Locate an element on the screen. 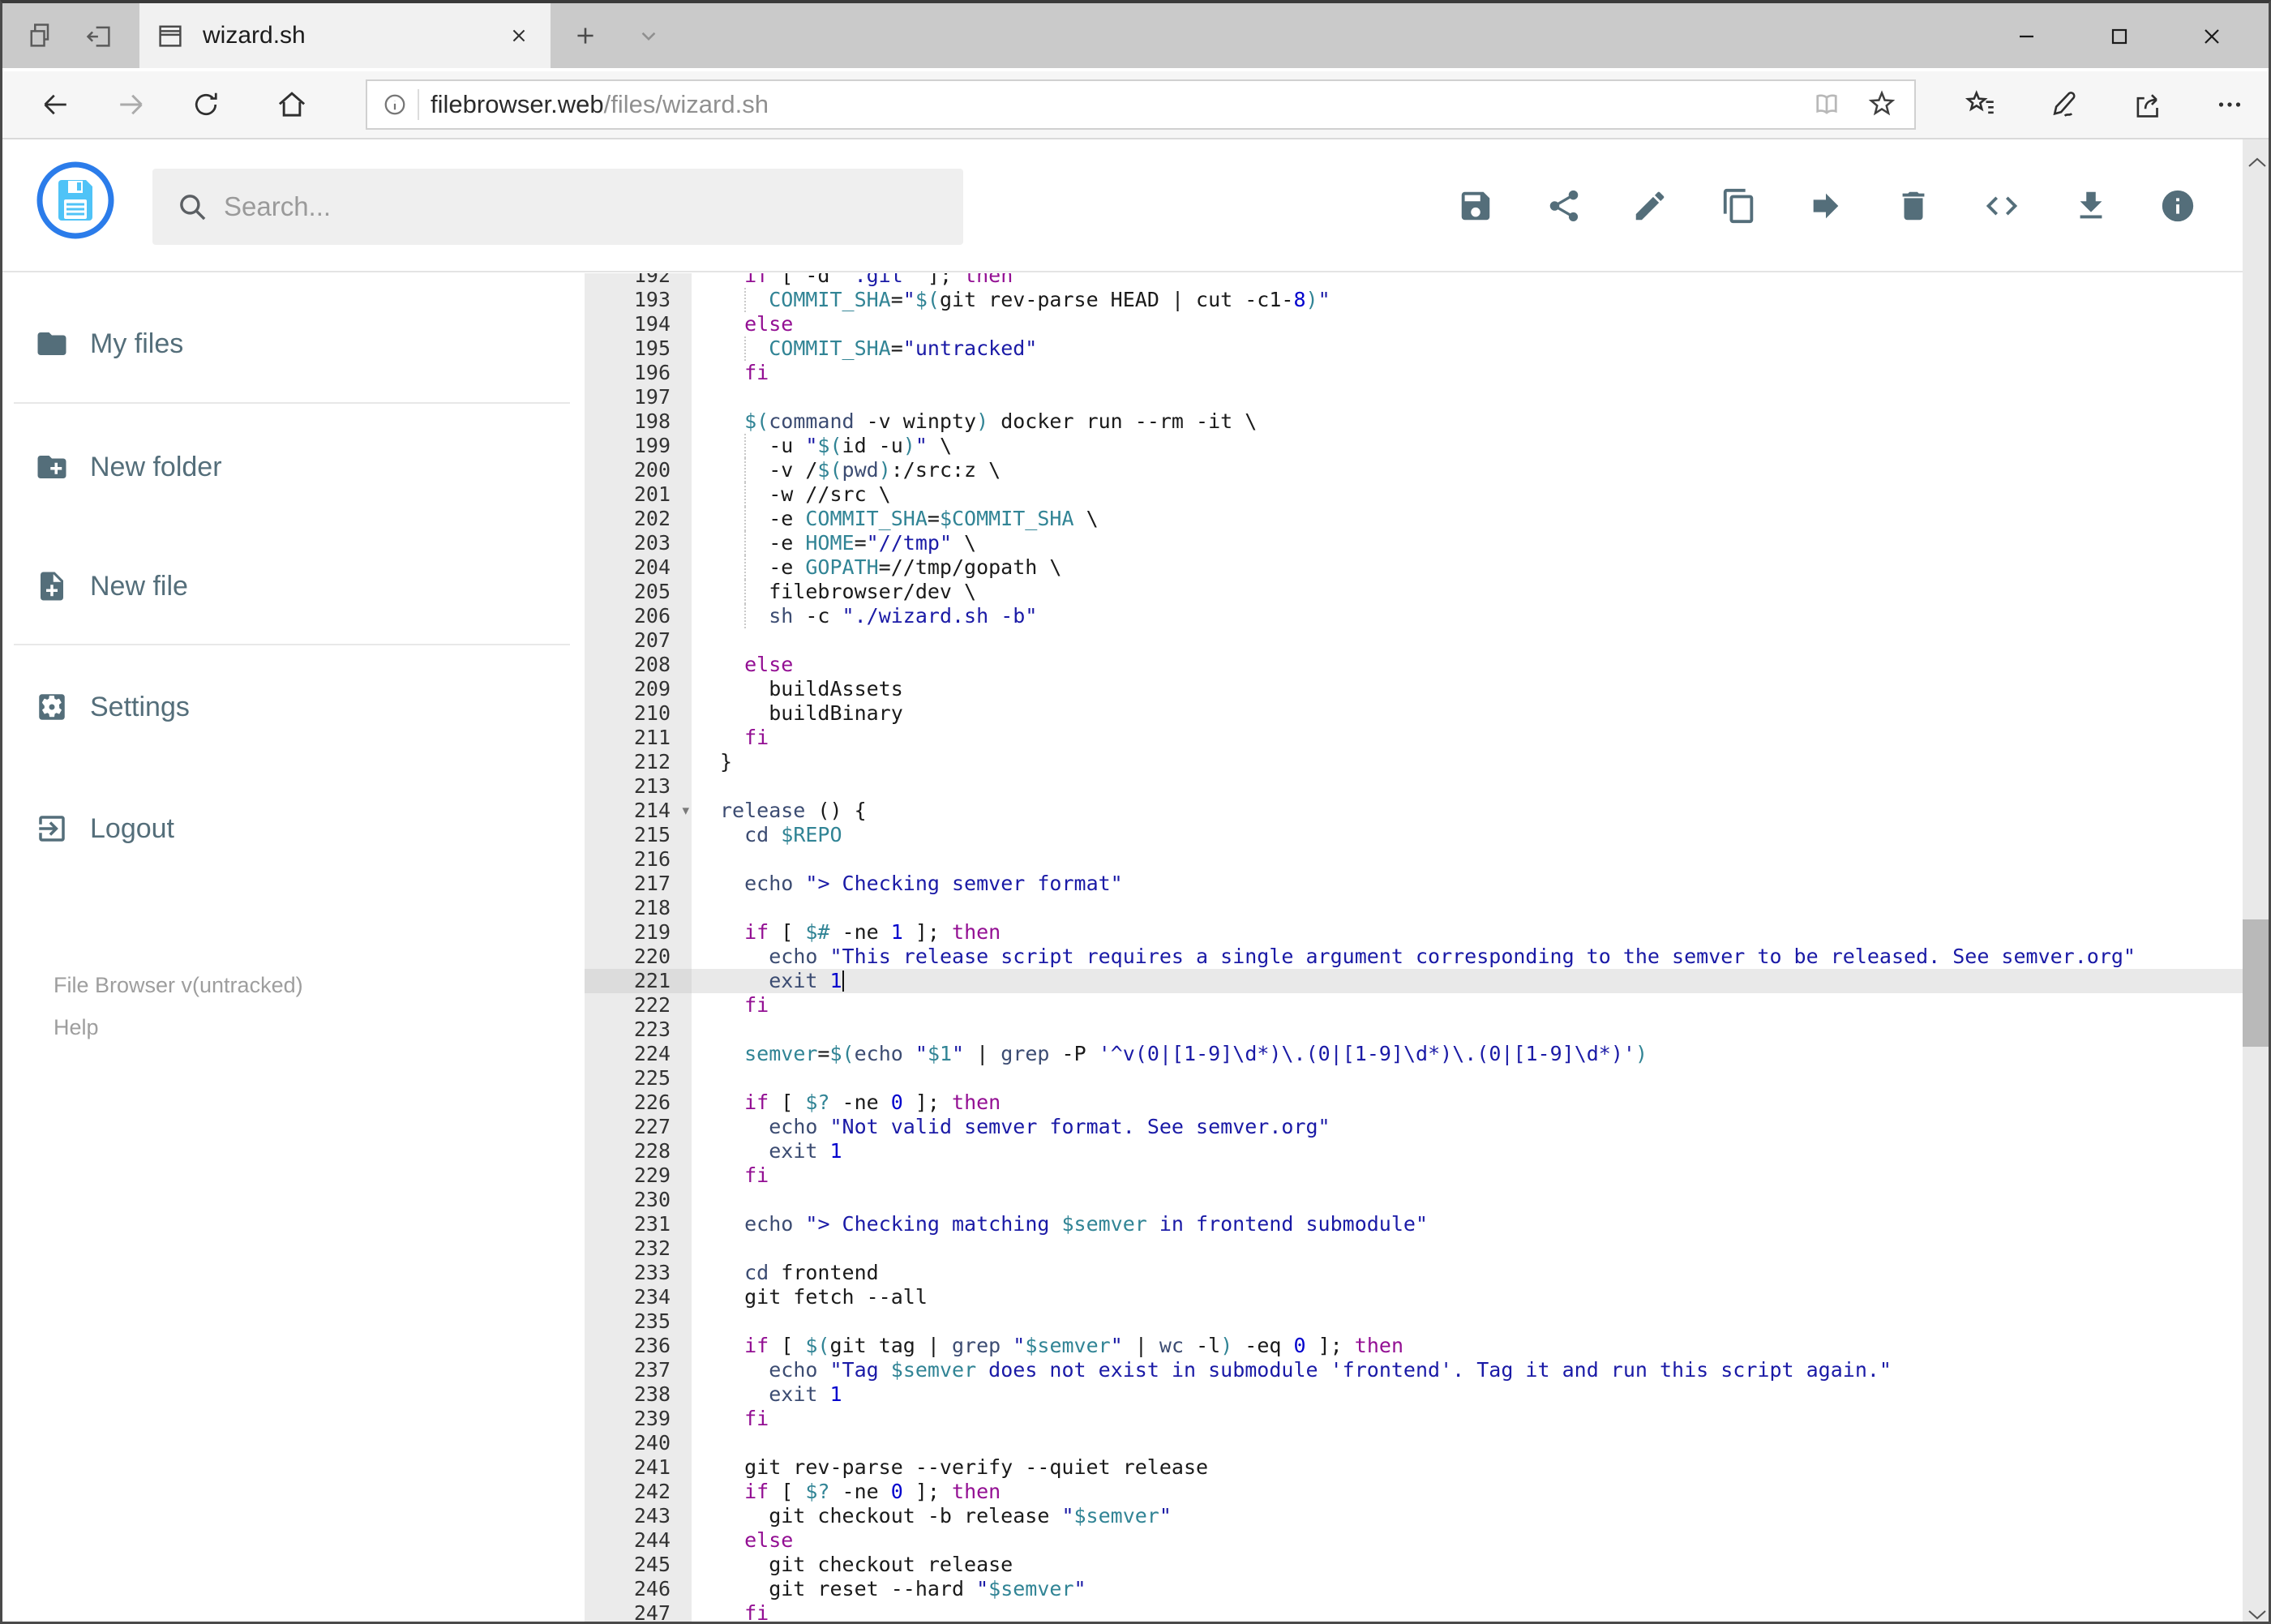  code-line: 207 is located at coordinates (1414, 641).